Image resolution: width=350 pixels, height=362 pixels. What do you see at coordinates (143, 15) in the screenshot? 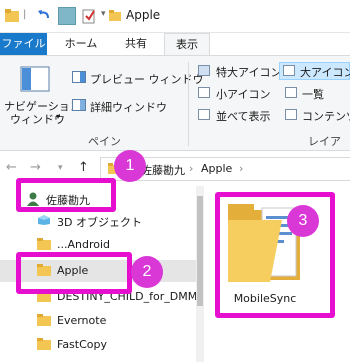
I see `window-title: Apple` at bounding box center [143, 15].